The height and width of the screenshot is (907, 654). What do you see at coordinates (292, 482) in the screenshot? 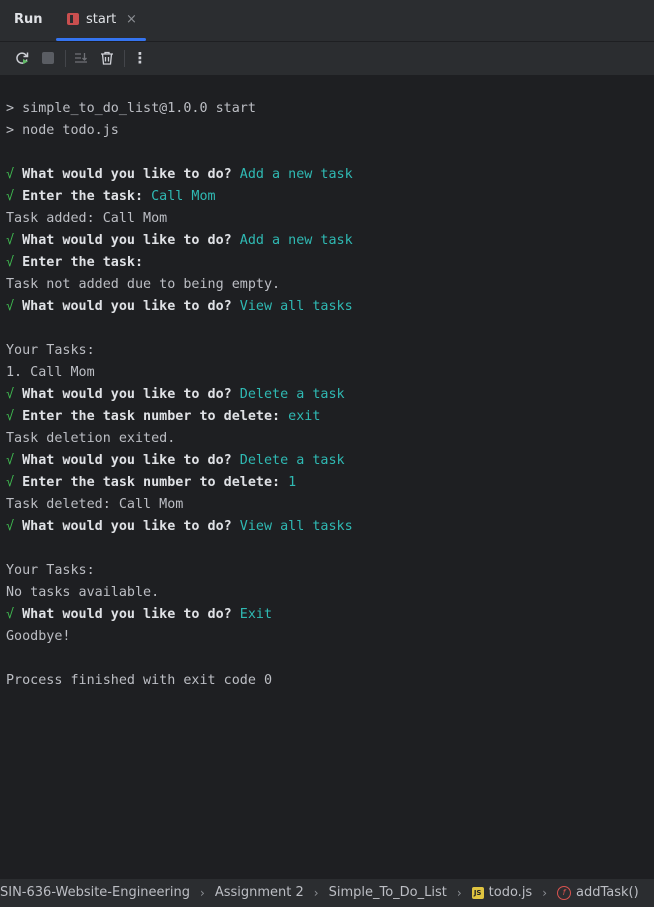
I see `prompt-answer: 1` at bounding box center [292, 482].